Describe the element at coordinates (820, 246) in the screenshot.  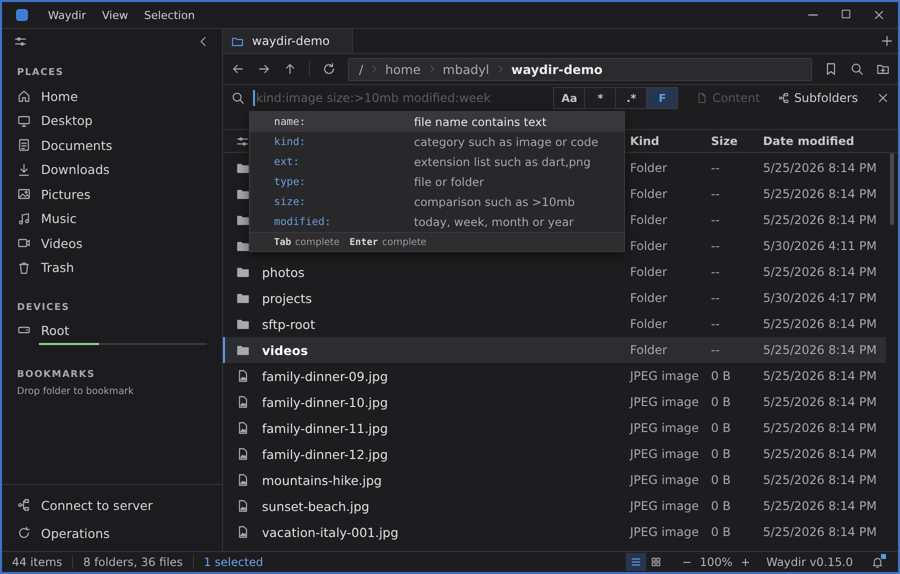
I see `date-cell-text: 5/30/2026 4:11 PM` at that location.